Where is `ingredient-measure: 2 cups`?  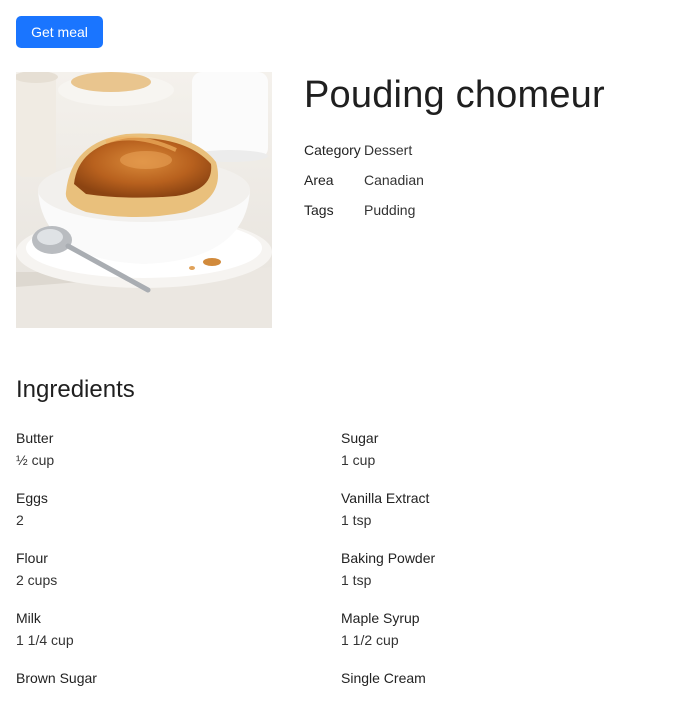 ingredient-measure: 2 cups is located at coordinates (37, 580).